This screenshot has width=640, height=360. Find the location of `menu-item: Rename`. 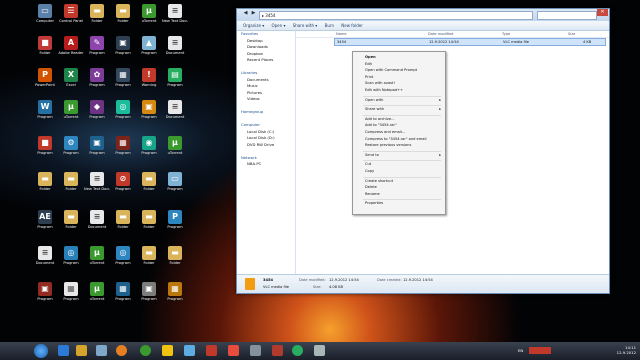

menu-item: Rename is located at coordinates (372, 194).